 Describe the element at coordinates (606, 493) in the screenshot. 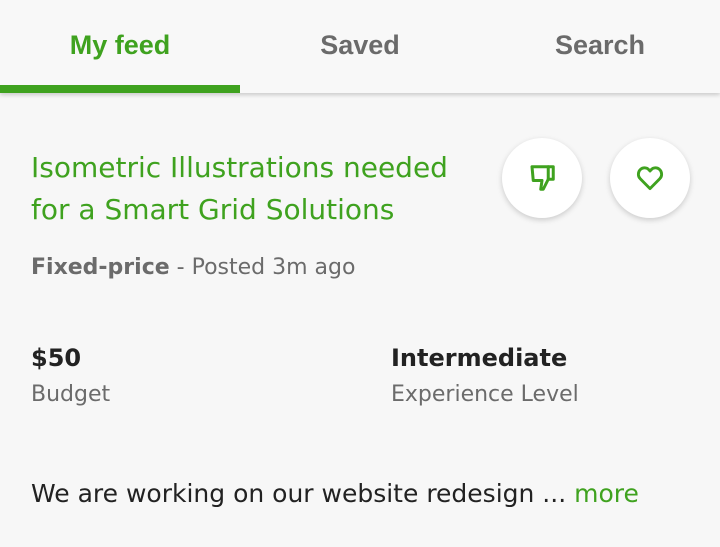

I see `more-link: more` at that location.